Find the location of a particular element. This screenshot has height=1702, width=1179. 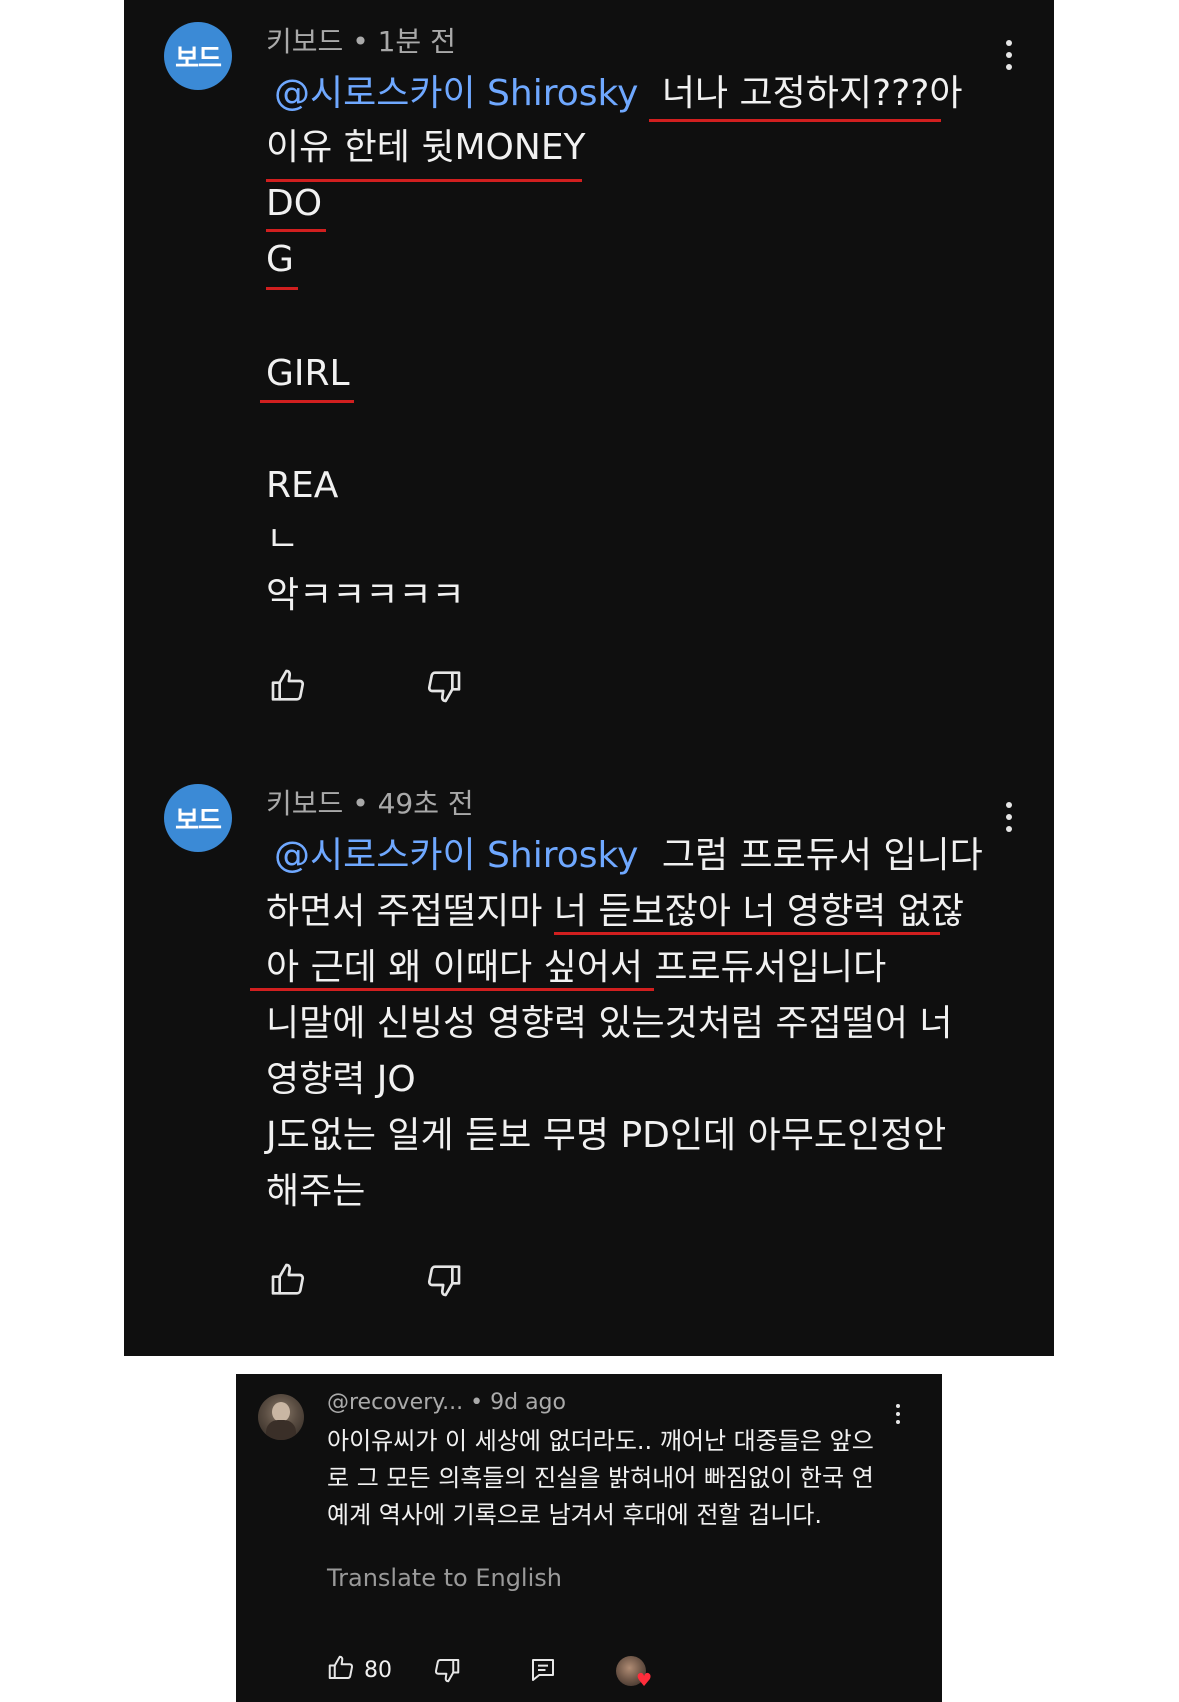

comment-time: 9d ago is located at coordinates (528, 1402).